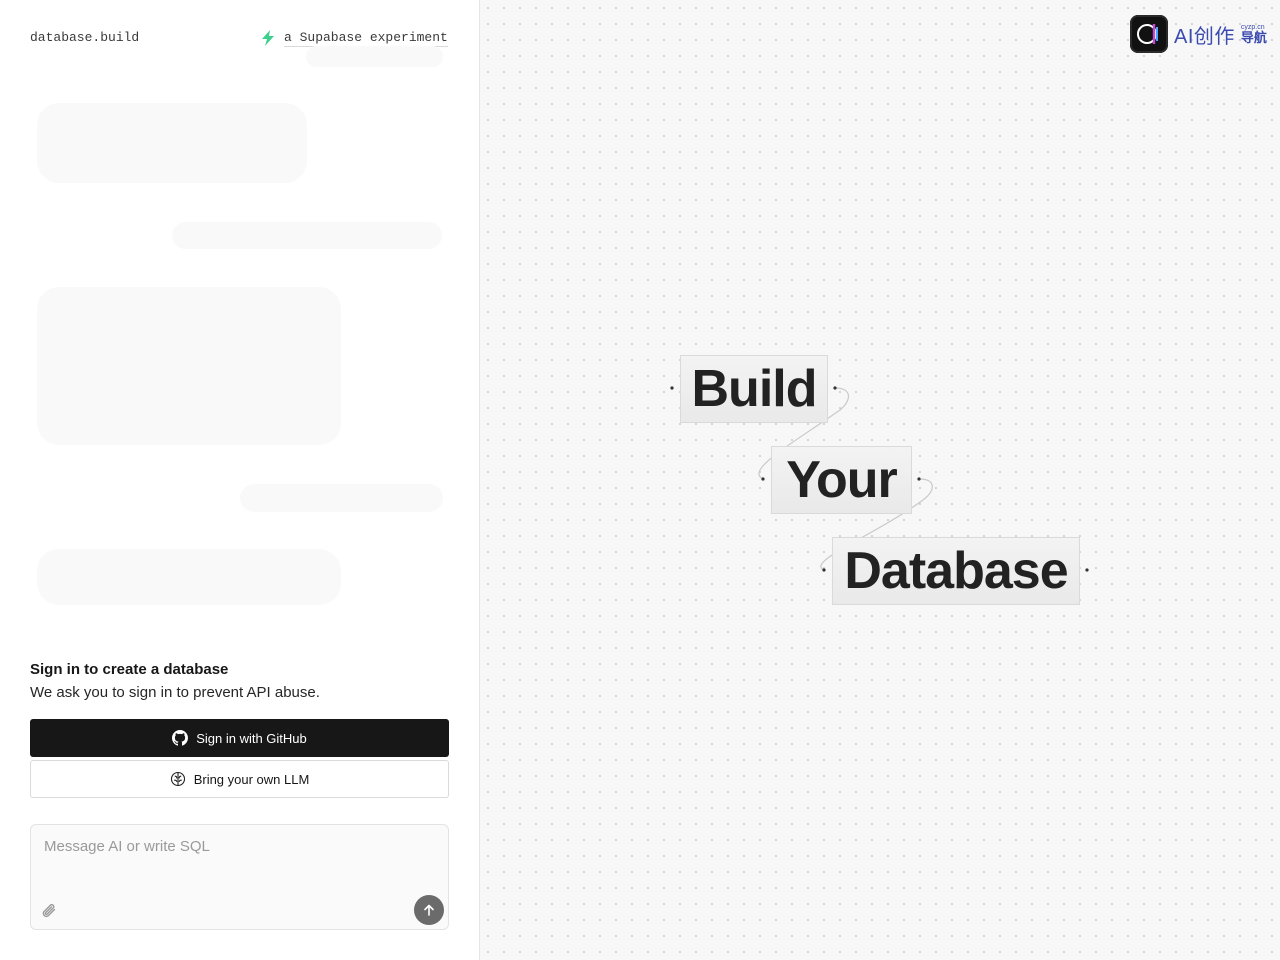 This screenshot has width=1280, height=960. What do you see at coordinates (251, 738) in the screenshot?
I see `sign-in-github-label: Sign in with GitHub` at bounding box center [251, 738].